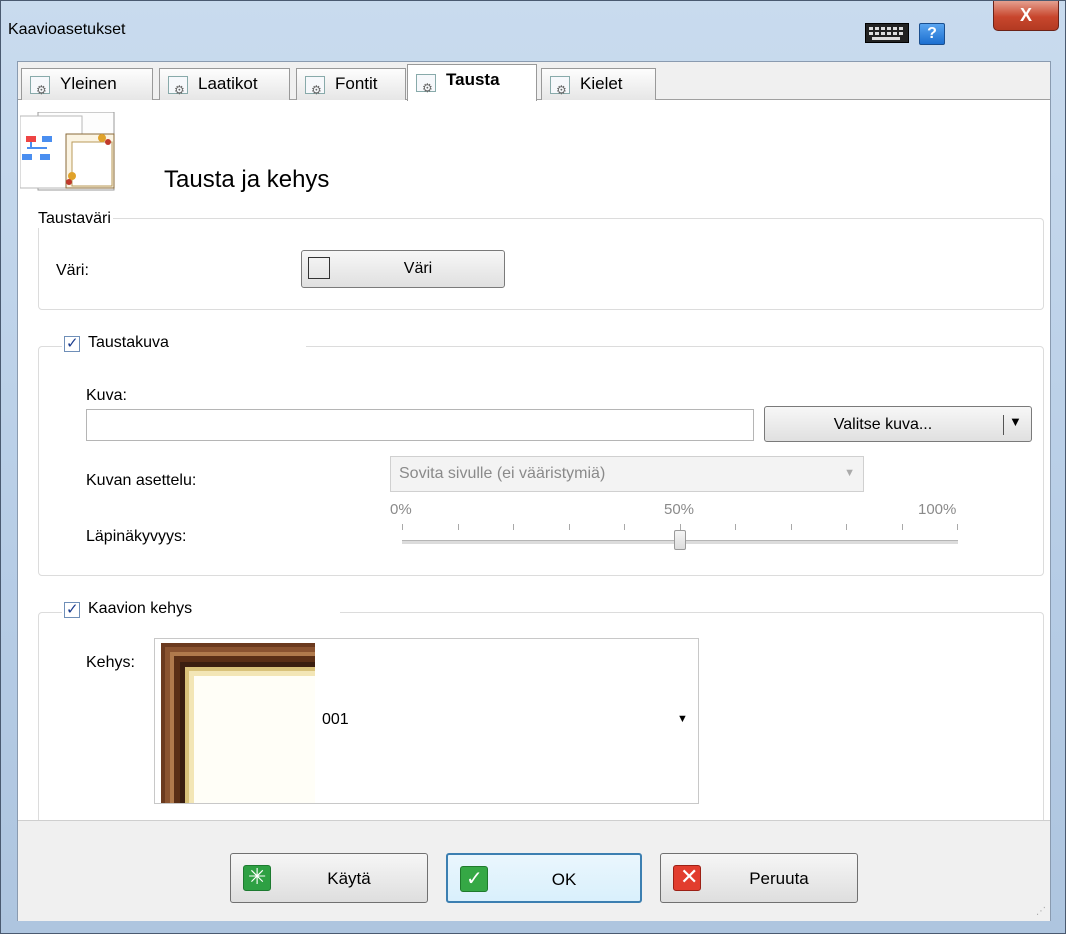 The height and width of the screenshot is (934, 1066). Describe the element at coordinates (72, 343) in the screenshot. I see `background-image-checkbox` at that location.